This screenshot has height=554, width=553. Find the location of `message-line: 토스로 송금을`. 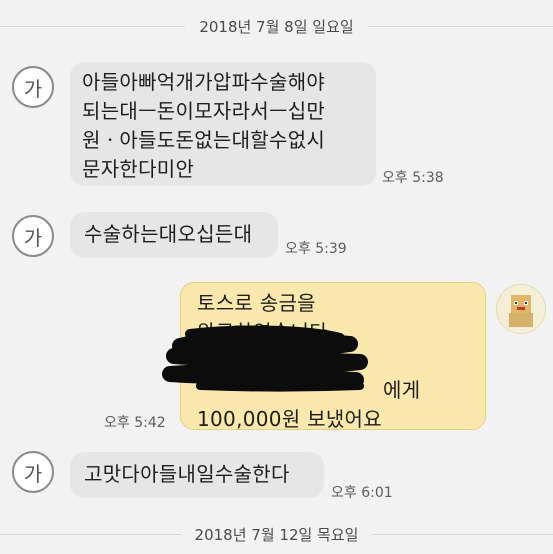

message-line: 토스로 송금을 is located at coordinates (256, 303).